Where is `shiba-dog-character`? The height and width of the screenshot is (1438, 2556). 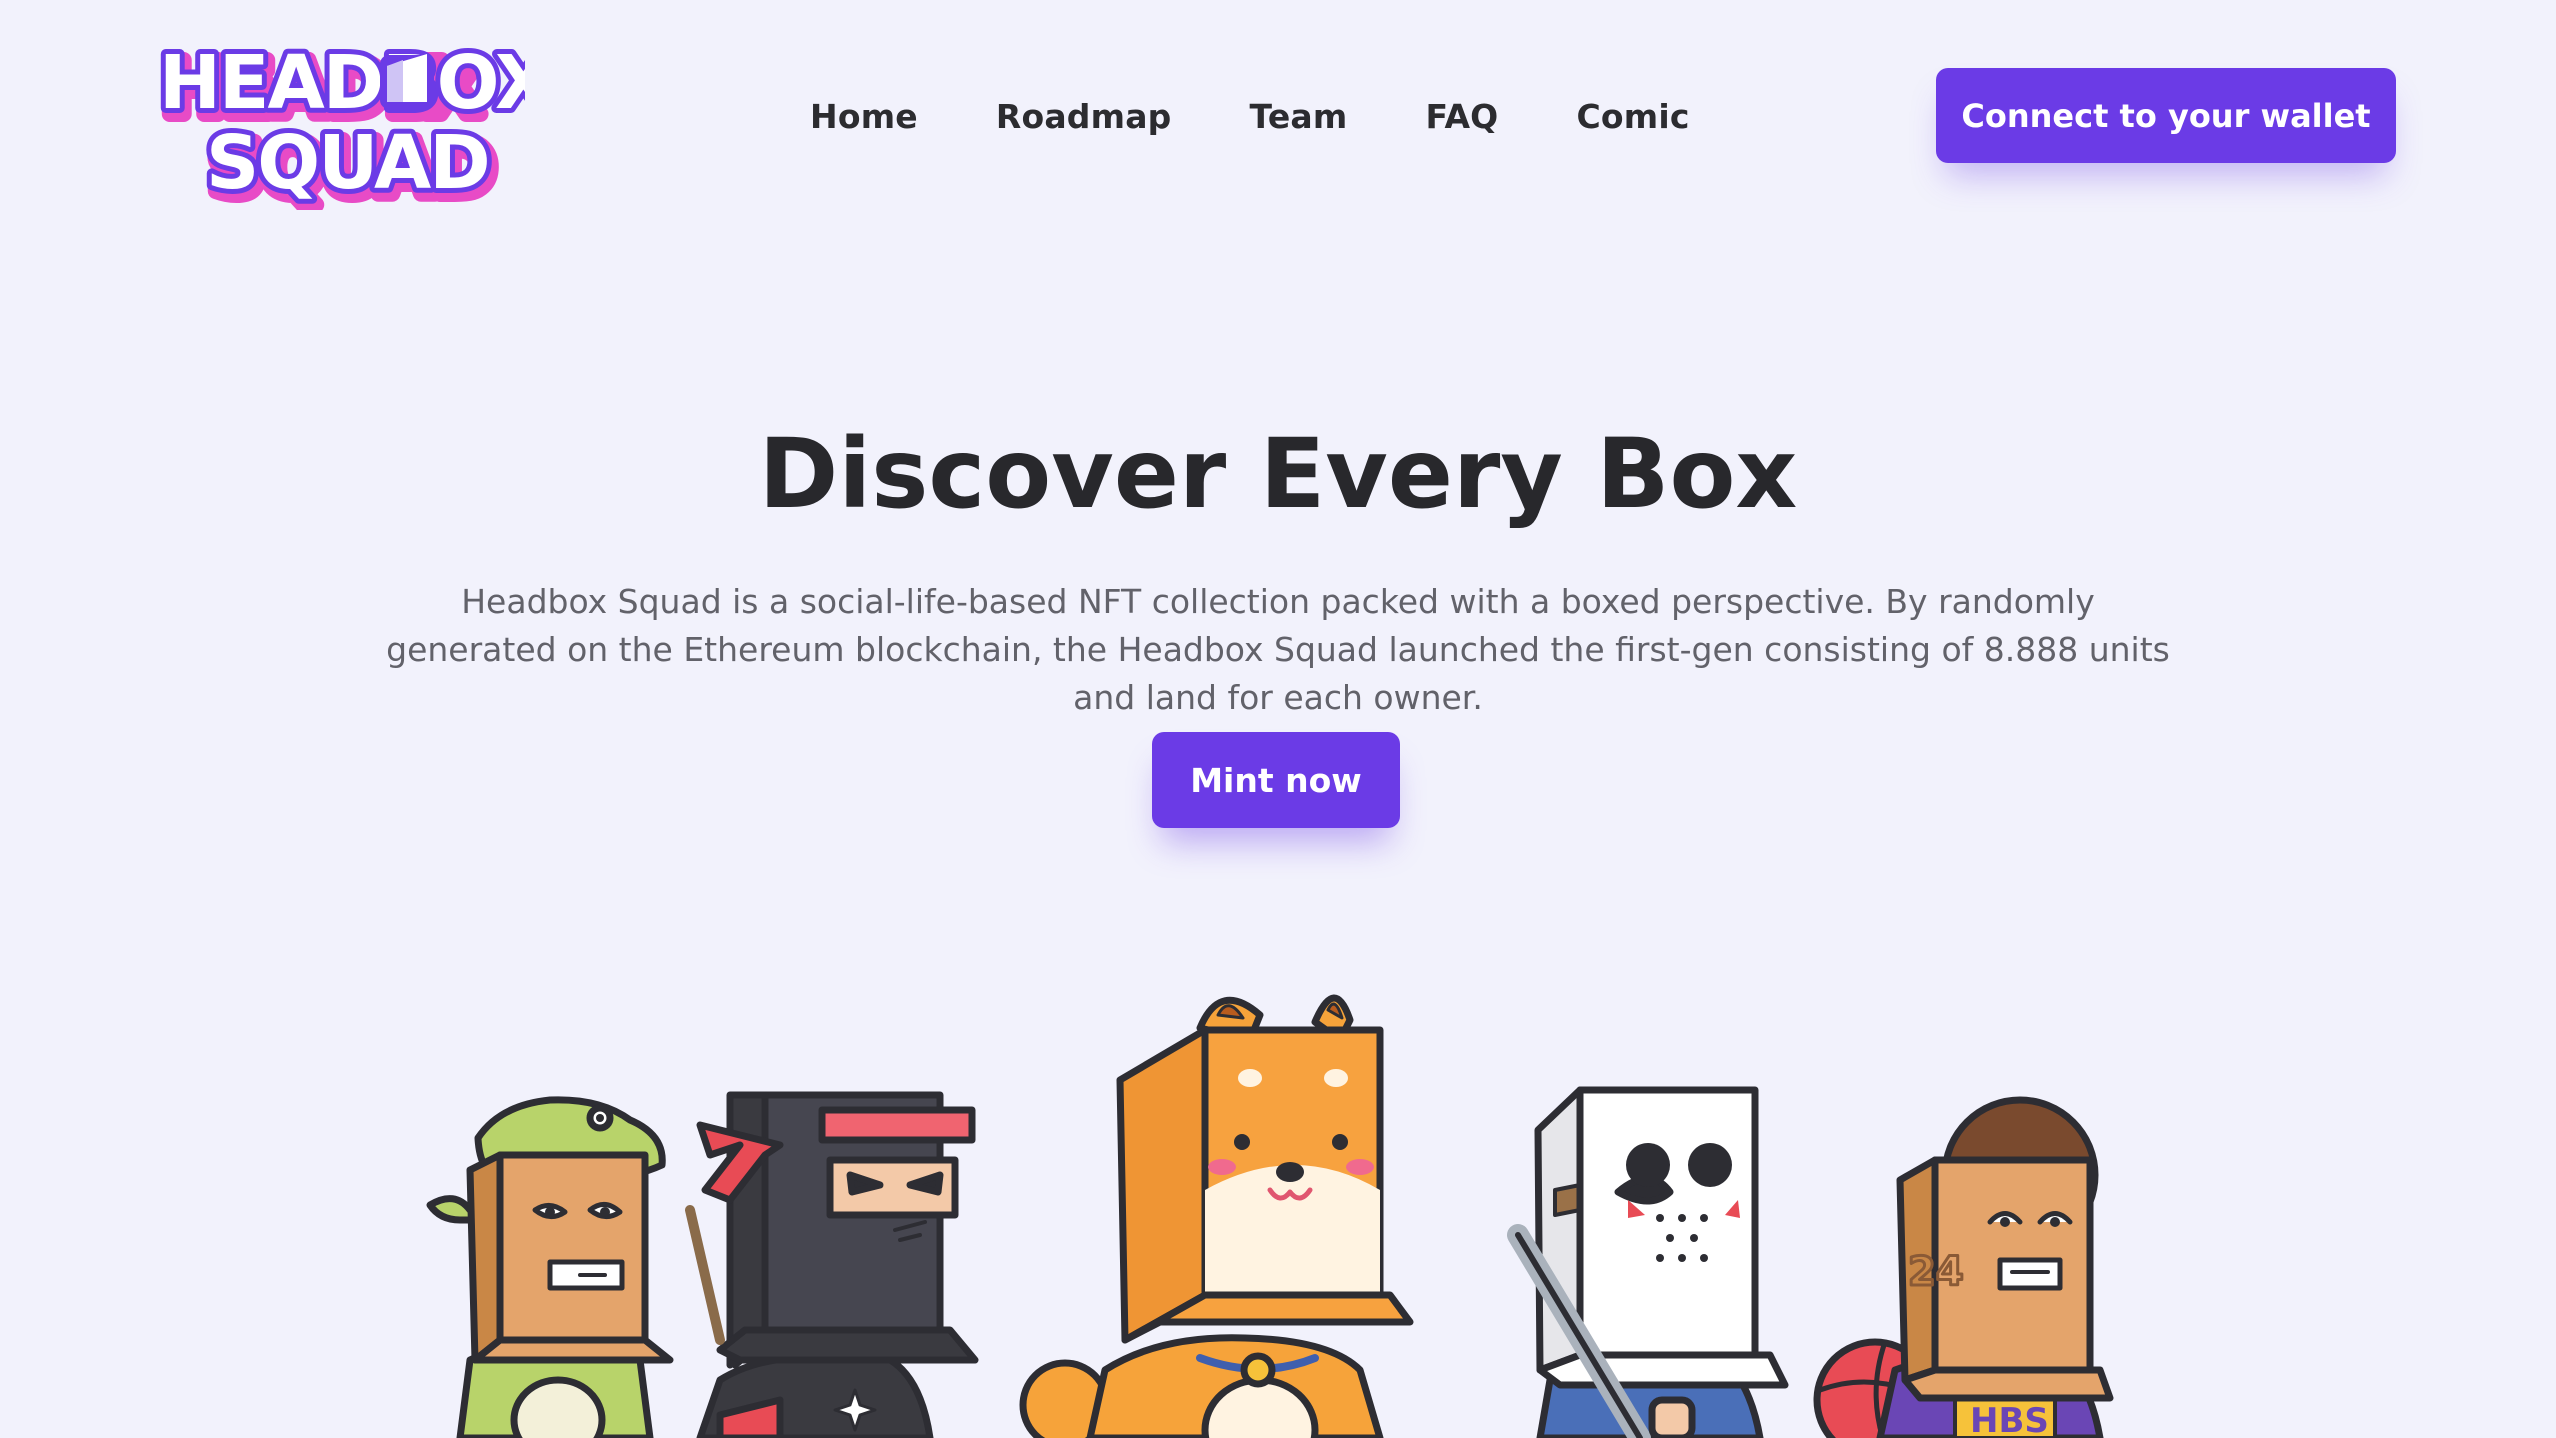
shiba-dog-character is located at coordinates (1216, 1216).